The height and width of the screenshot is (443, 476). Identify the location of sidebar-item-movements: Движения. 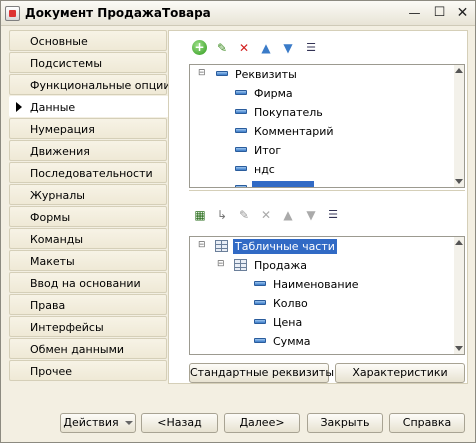
(88, 150).